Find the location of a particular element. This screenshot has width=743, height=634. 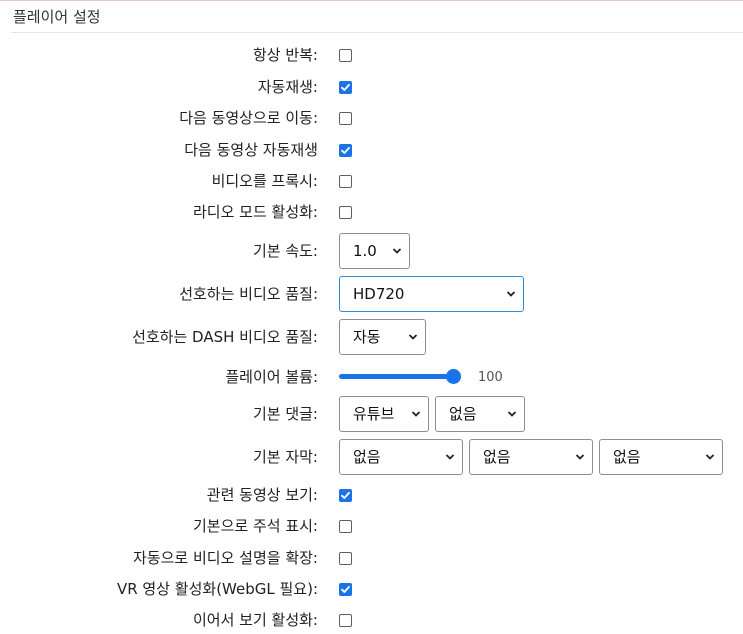

vr-mode-checkbox is located at coordinates (345, 589).